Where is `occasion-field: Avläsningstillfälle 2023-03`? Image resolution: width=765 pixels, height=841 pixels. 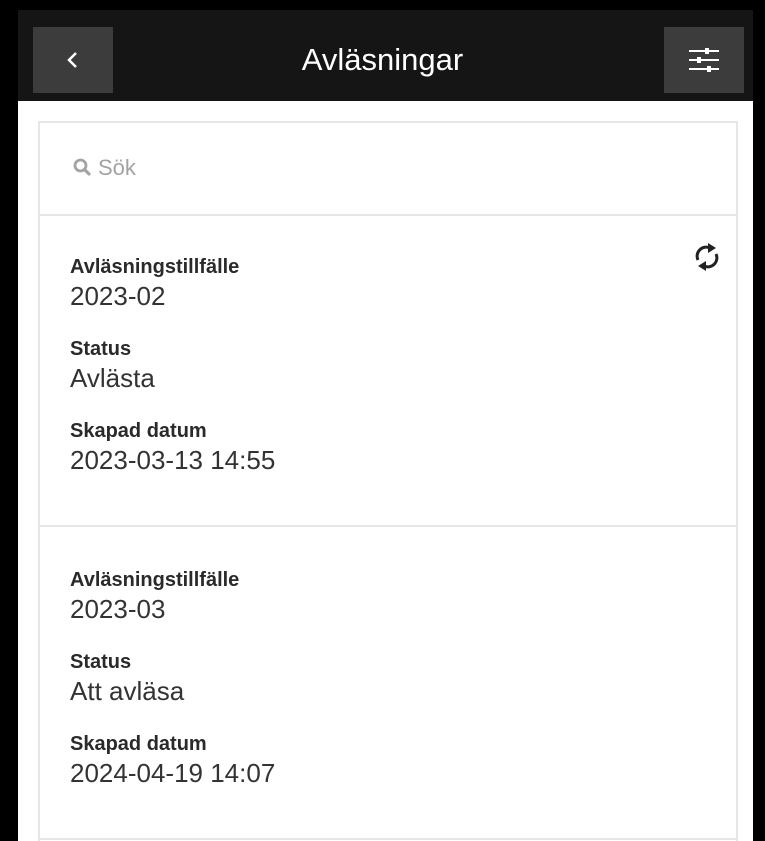
occasion-field: Avläsningstillfälle 2023-03 is located at coordinates (154, 597).